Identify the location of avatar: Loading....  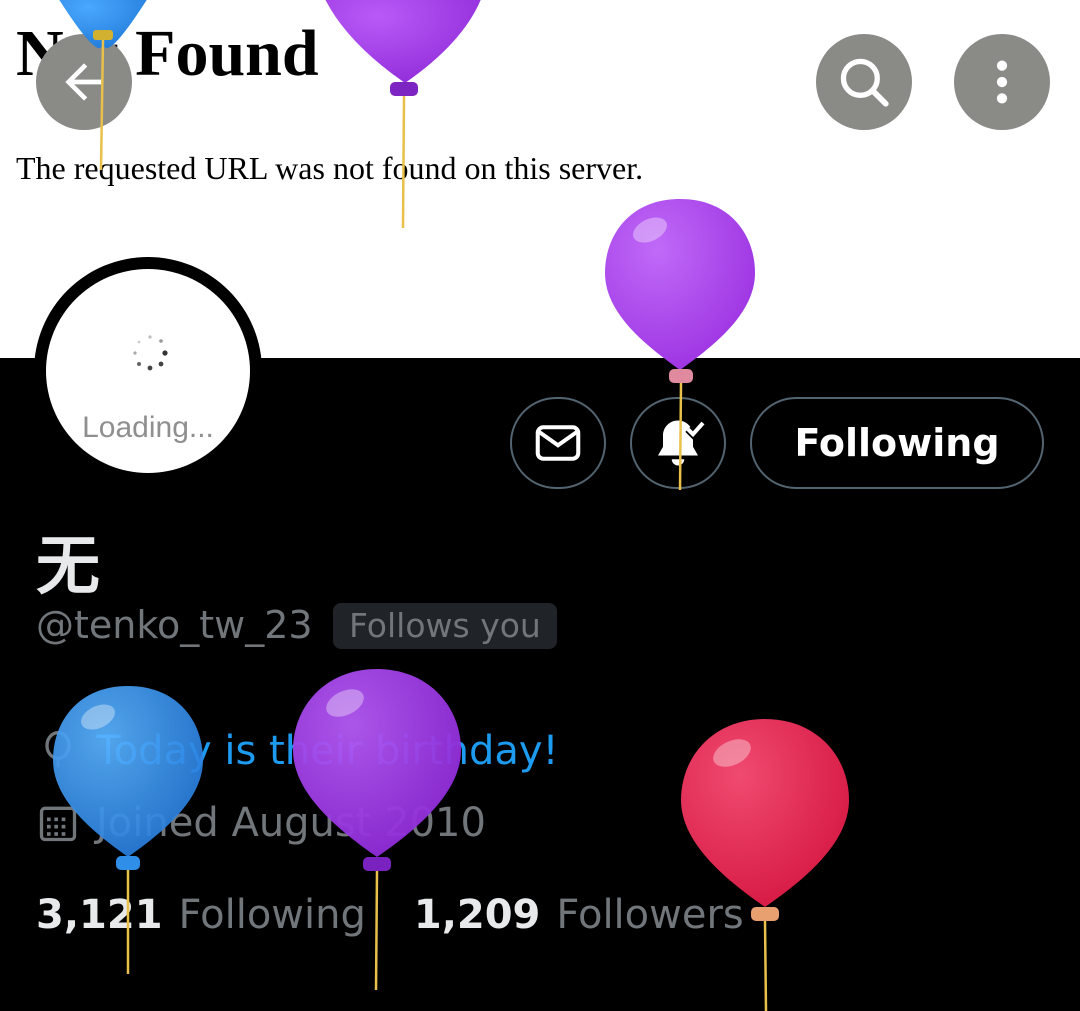
(148, 371).